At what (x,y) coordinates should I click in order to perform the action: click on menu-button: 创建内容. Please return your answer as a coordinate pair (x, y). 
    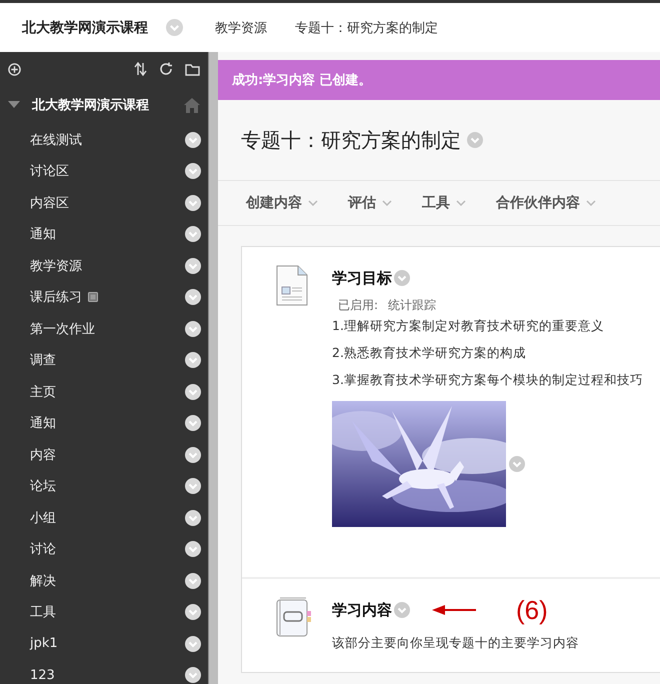
    Looking at the image, I should click on (282, 203).